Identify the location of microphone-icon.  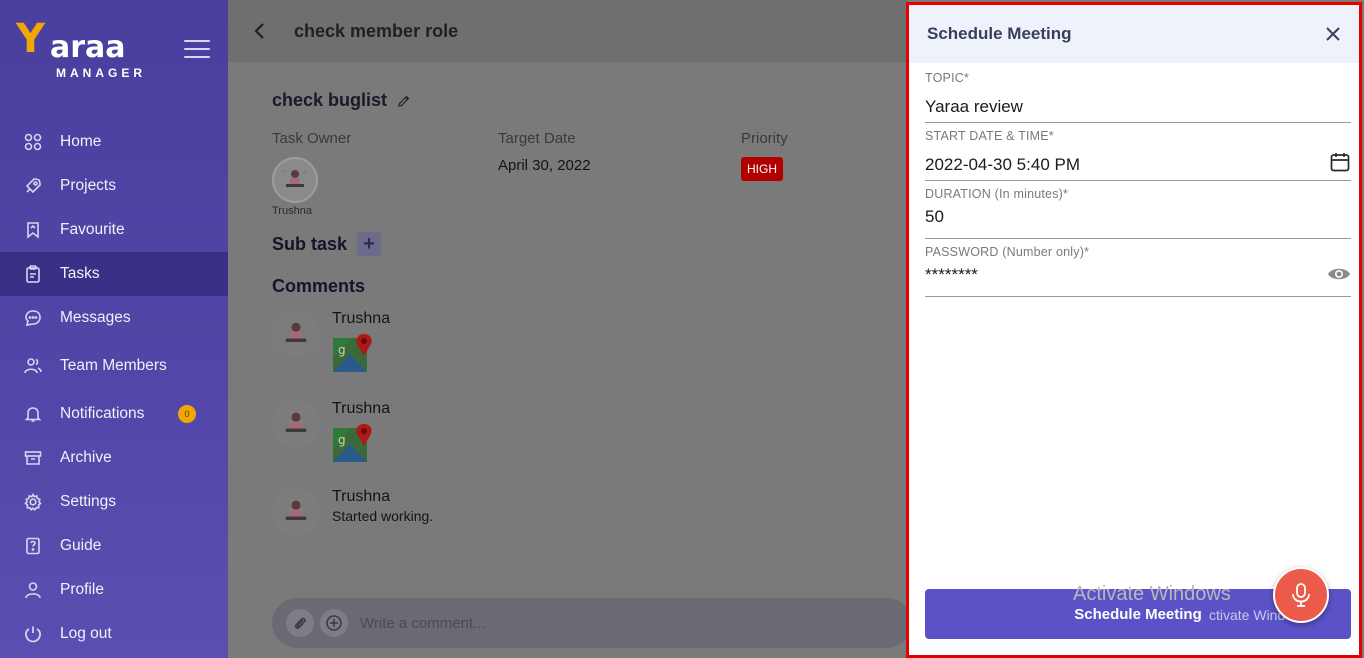
(1301, 595).